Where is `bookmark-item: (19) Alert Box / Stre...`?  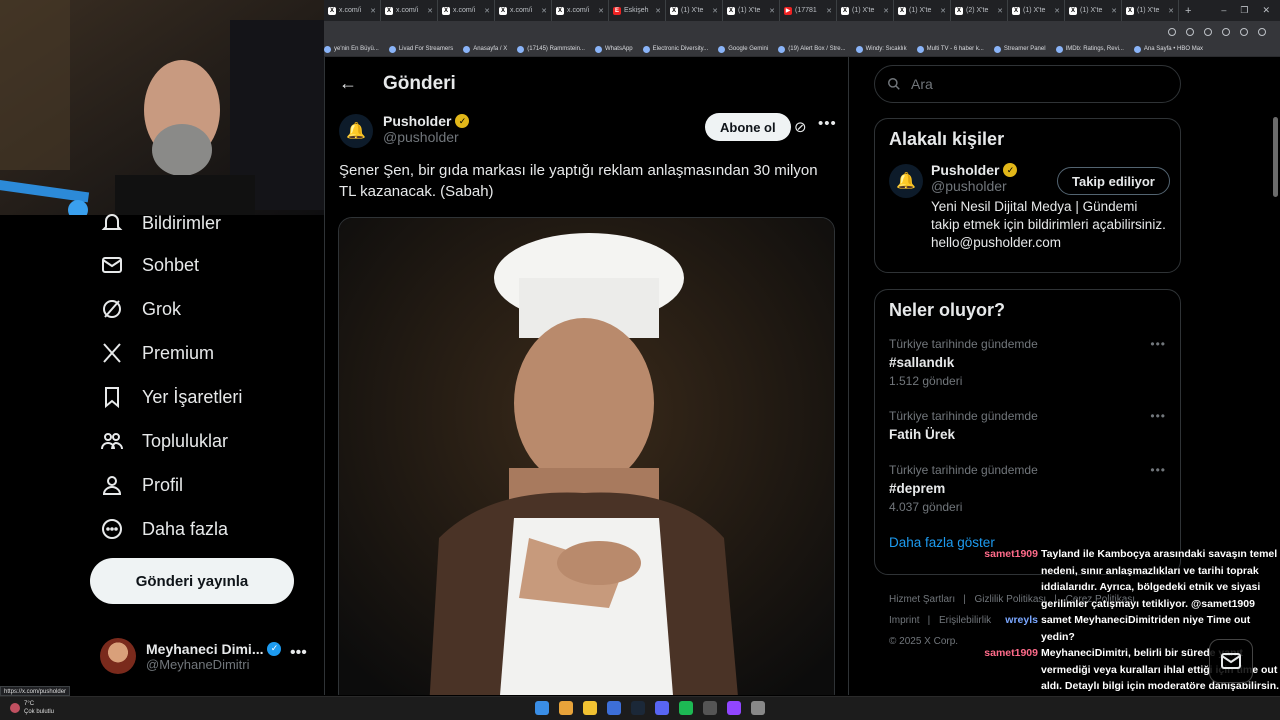
bookmark-item: (19) Alert Box / Stre... is located at coordinates (812, 49).